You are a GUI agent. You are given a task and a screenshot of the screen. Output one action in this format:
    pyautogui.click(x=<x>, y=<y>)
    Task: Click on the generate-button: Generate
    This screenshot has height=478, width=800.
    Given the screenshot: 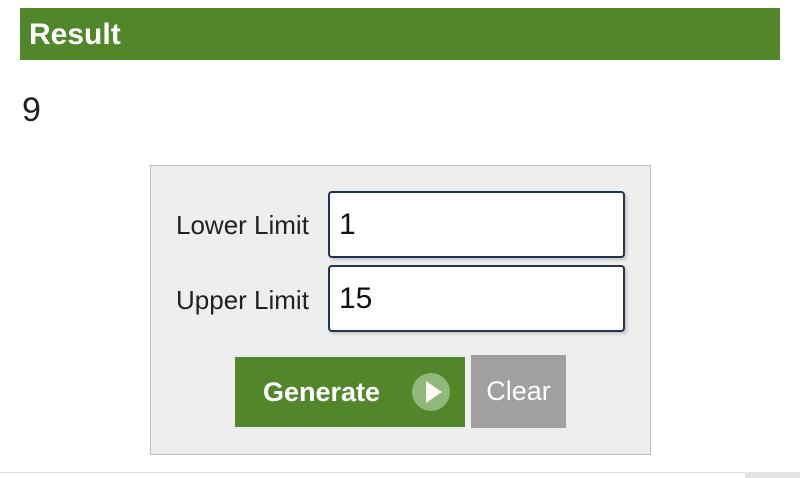 What is the action you would take?
    pyautogui.click(x=350, y=392)
    